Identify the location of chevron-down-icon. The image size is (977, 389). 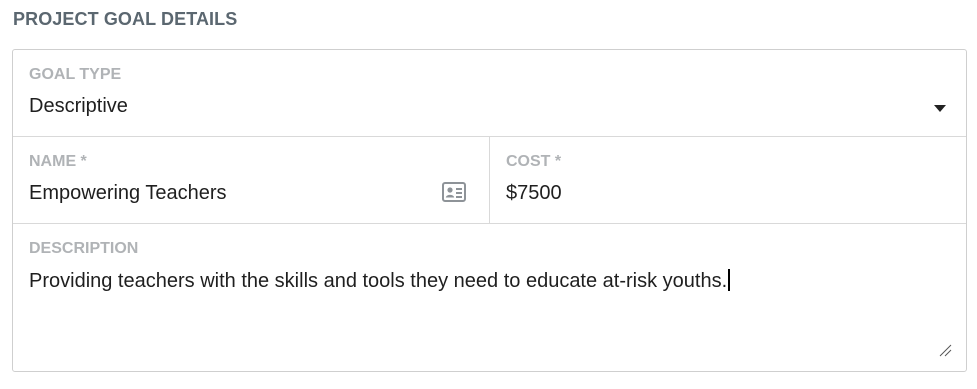
(940, 108).